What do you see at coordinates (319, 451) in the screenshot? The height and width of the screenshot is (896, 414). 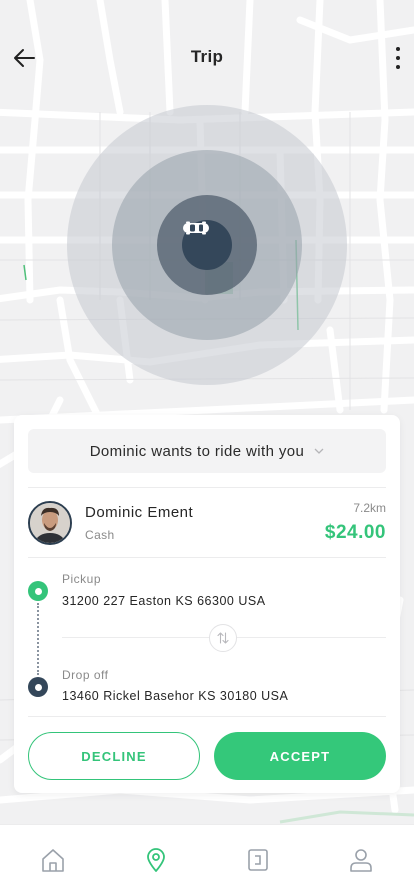 I see `chevron-down-icon` at bounding box center [319, 451].